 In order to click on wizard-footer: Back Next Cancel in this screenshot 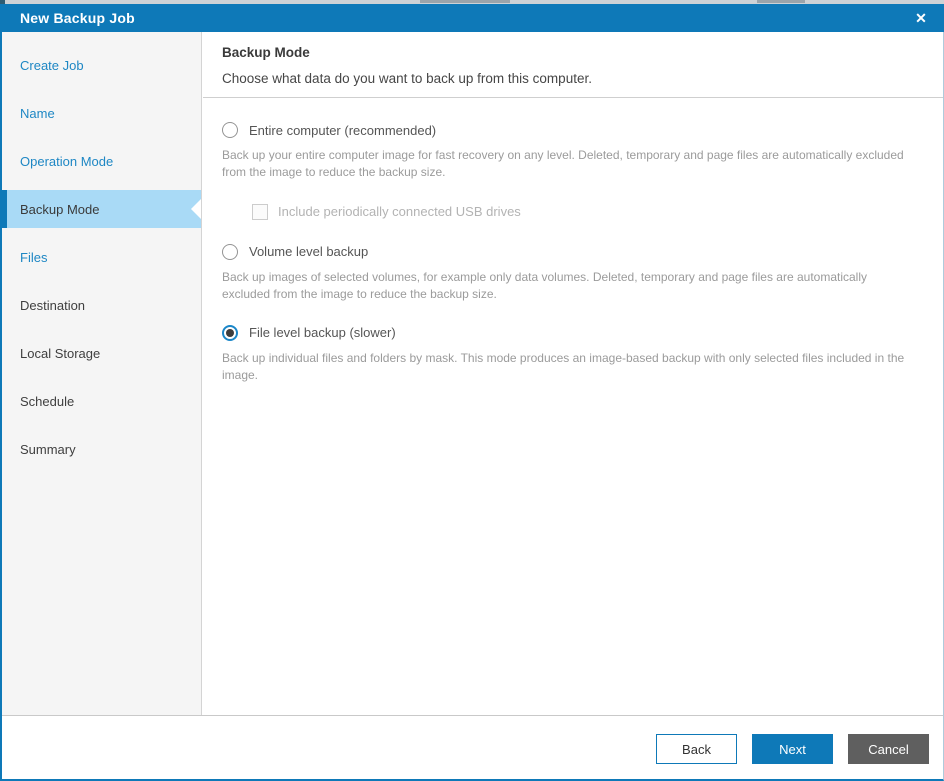, I will do `click(472, 747)`.